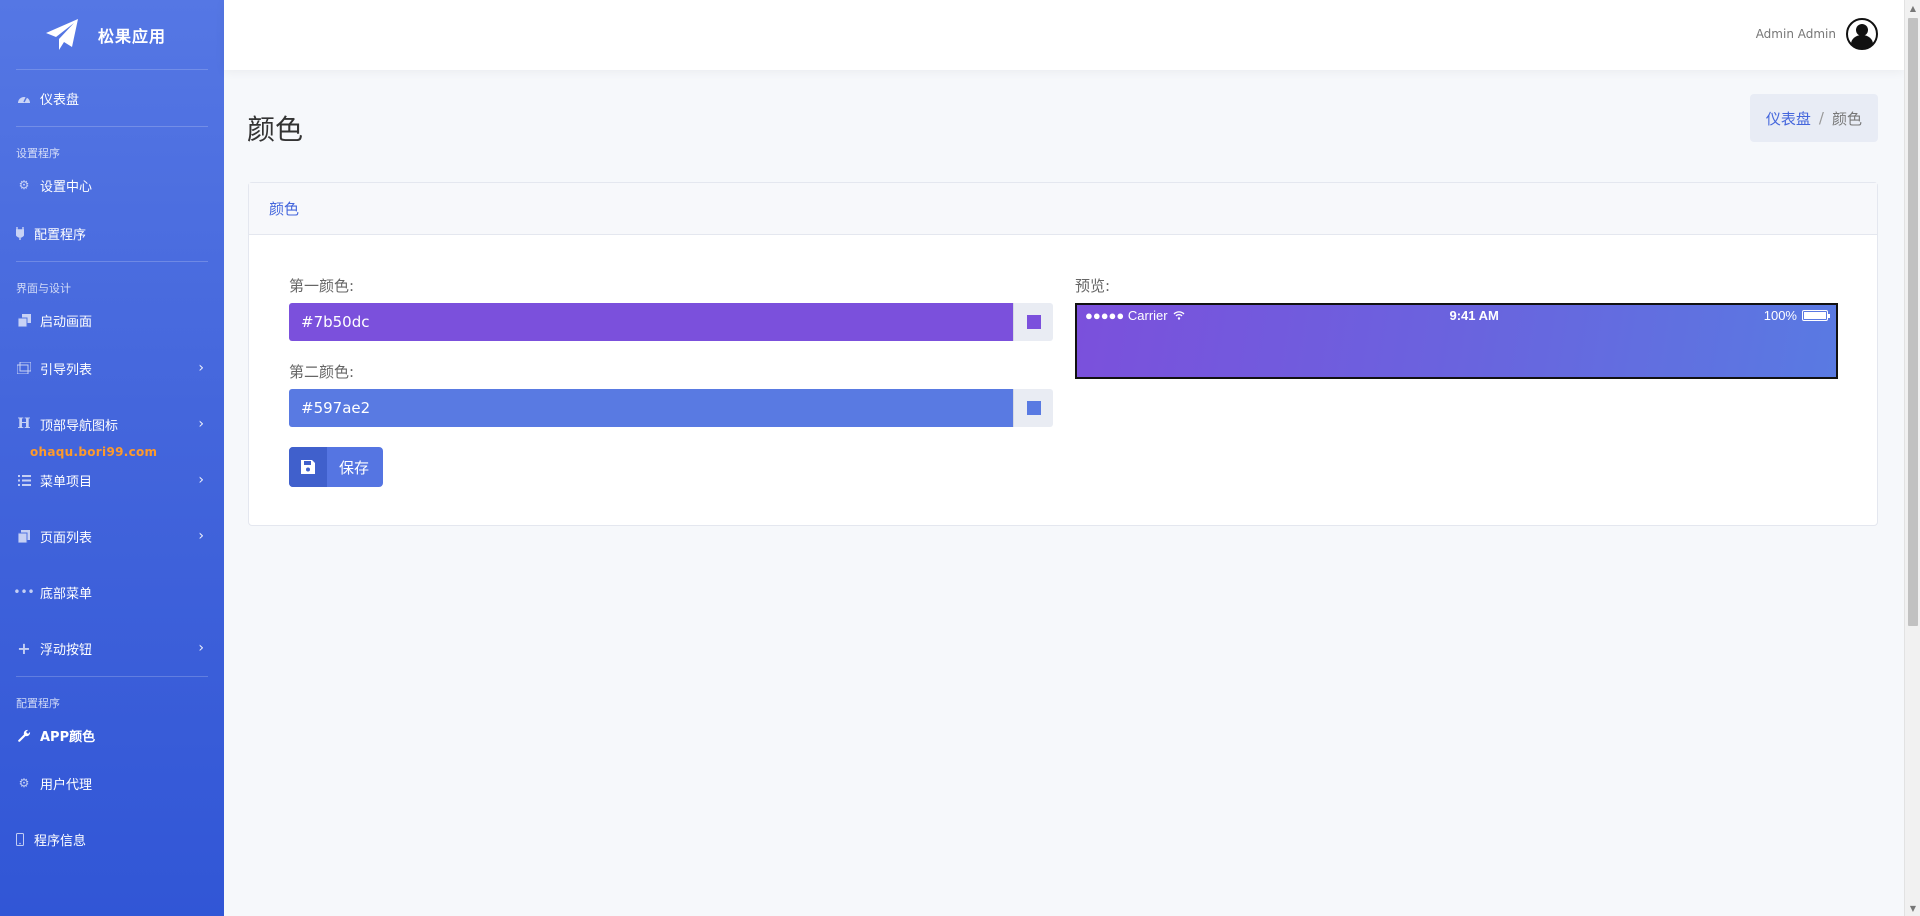 The width and height of the screenshot is (1920, 916). Describe the element at coordinates (112, 735) in the screenshot. I see `sidebar-item-app-colors: APP颜色` at that location.